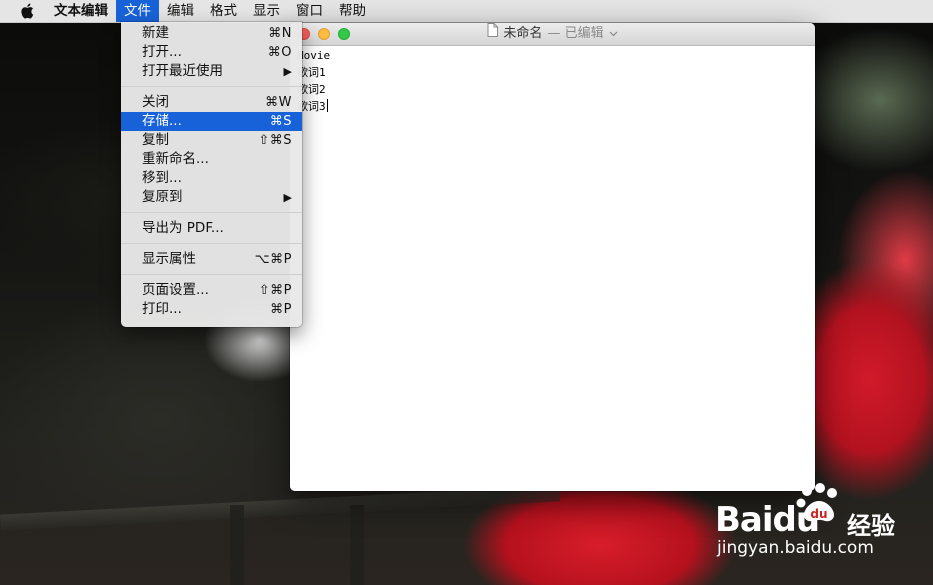 The width and height of the screenshot is (933, 585). What do you see at coordinates (211, 197) in the screenshot?
I see `menu-item-revert-to: 复原到 ▶` at bounding box center [211, 197].